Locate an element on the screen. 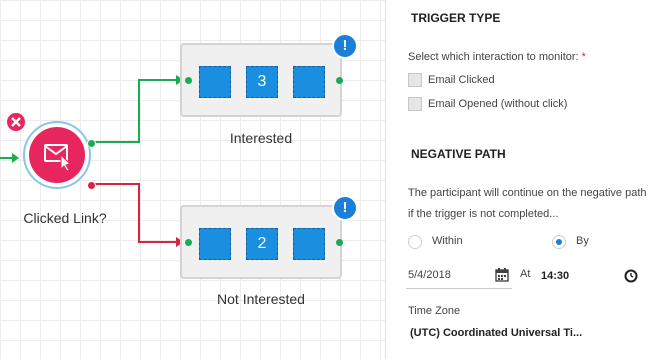 Image resolution: width=663 pixels, height=359 pixels. not-interested-node: 2 is located at coordinates (261, 242).